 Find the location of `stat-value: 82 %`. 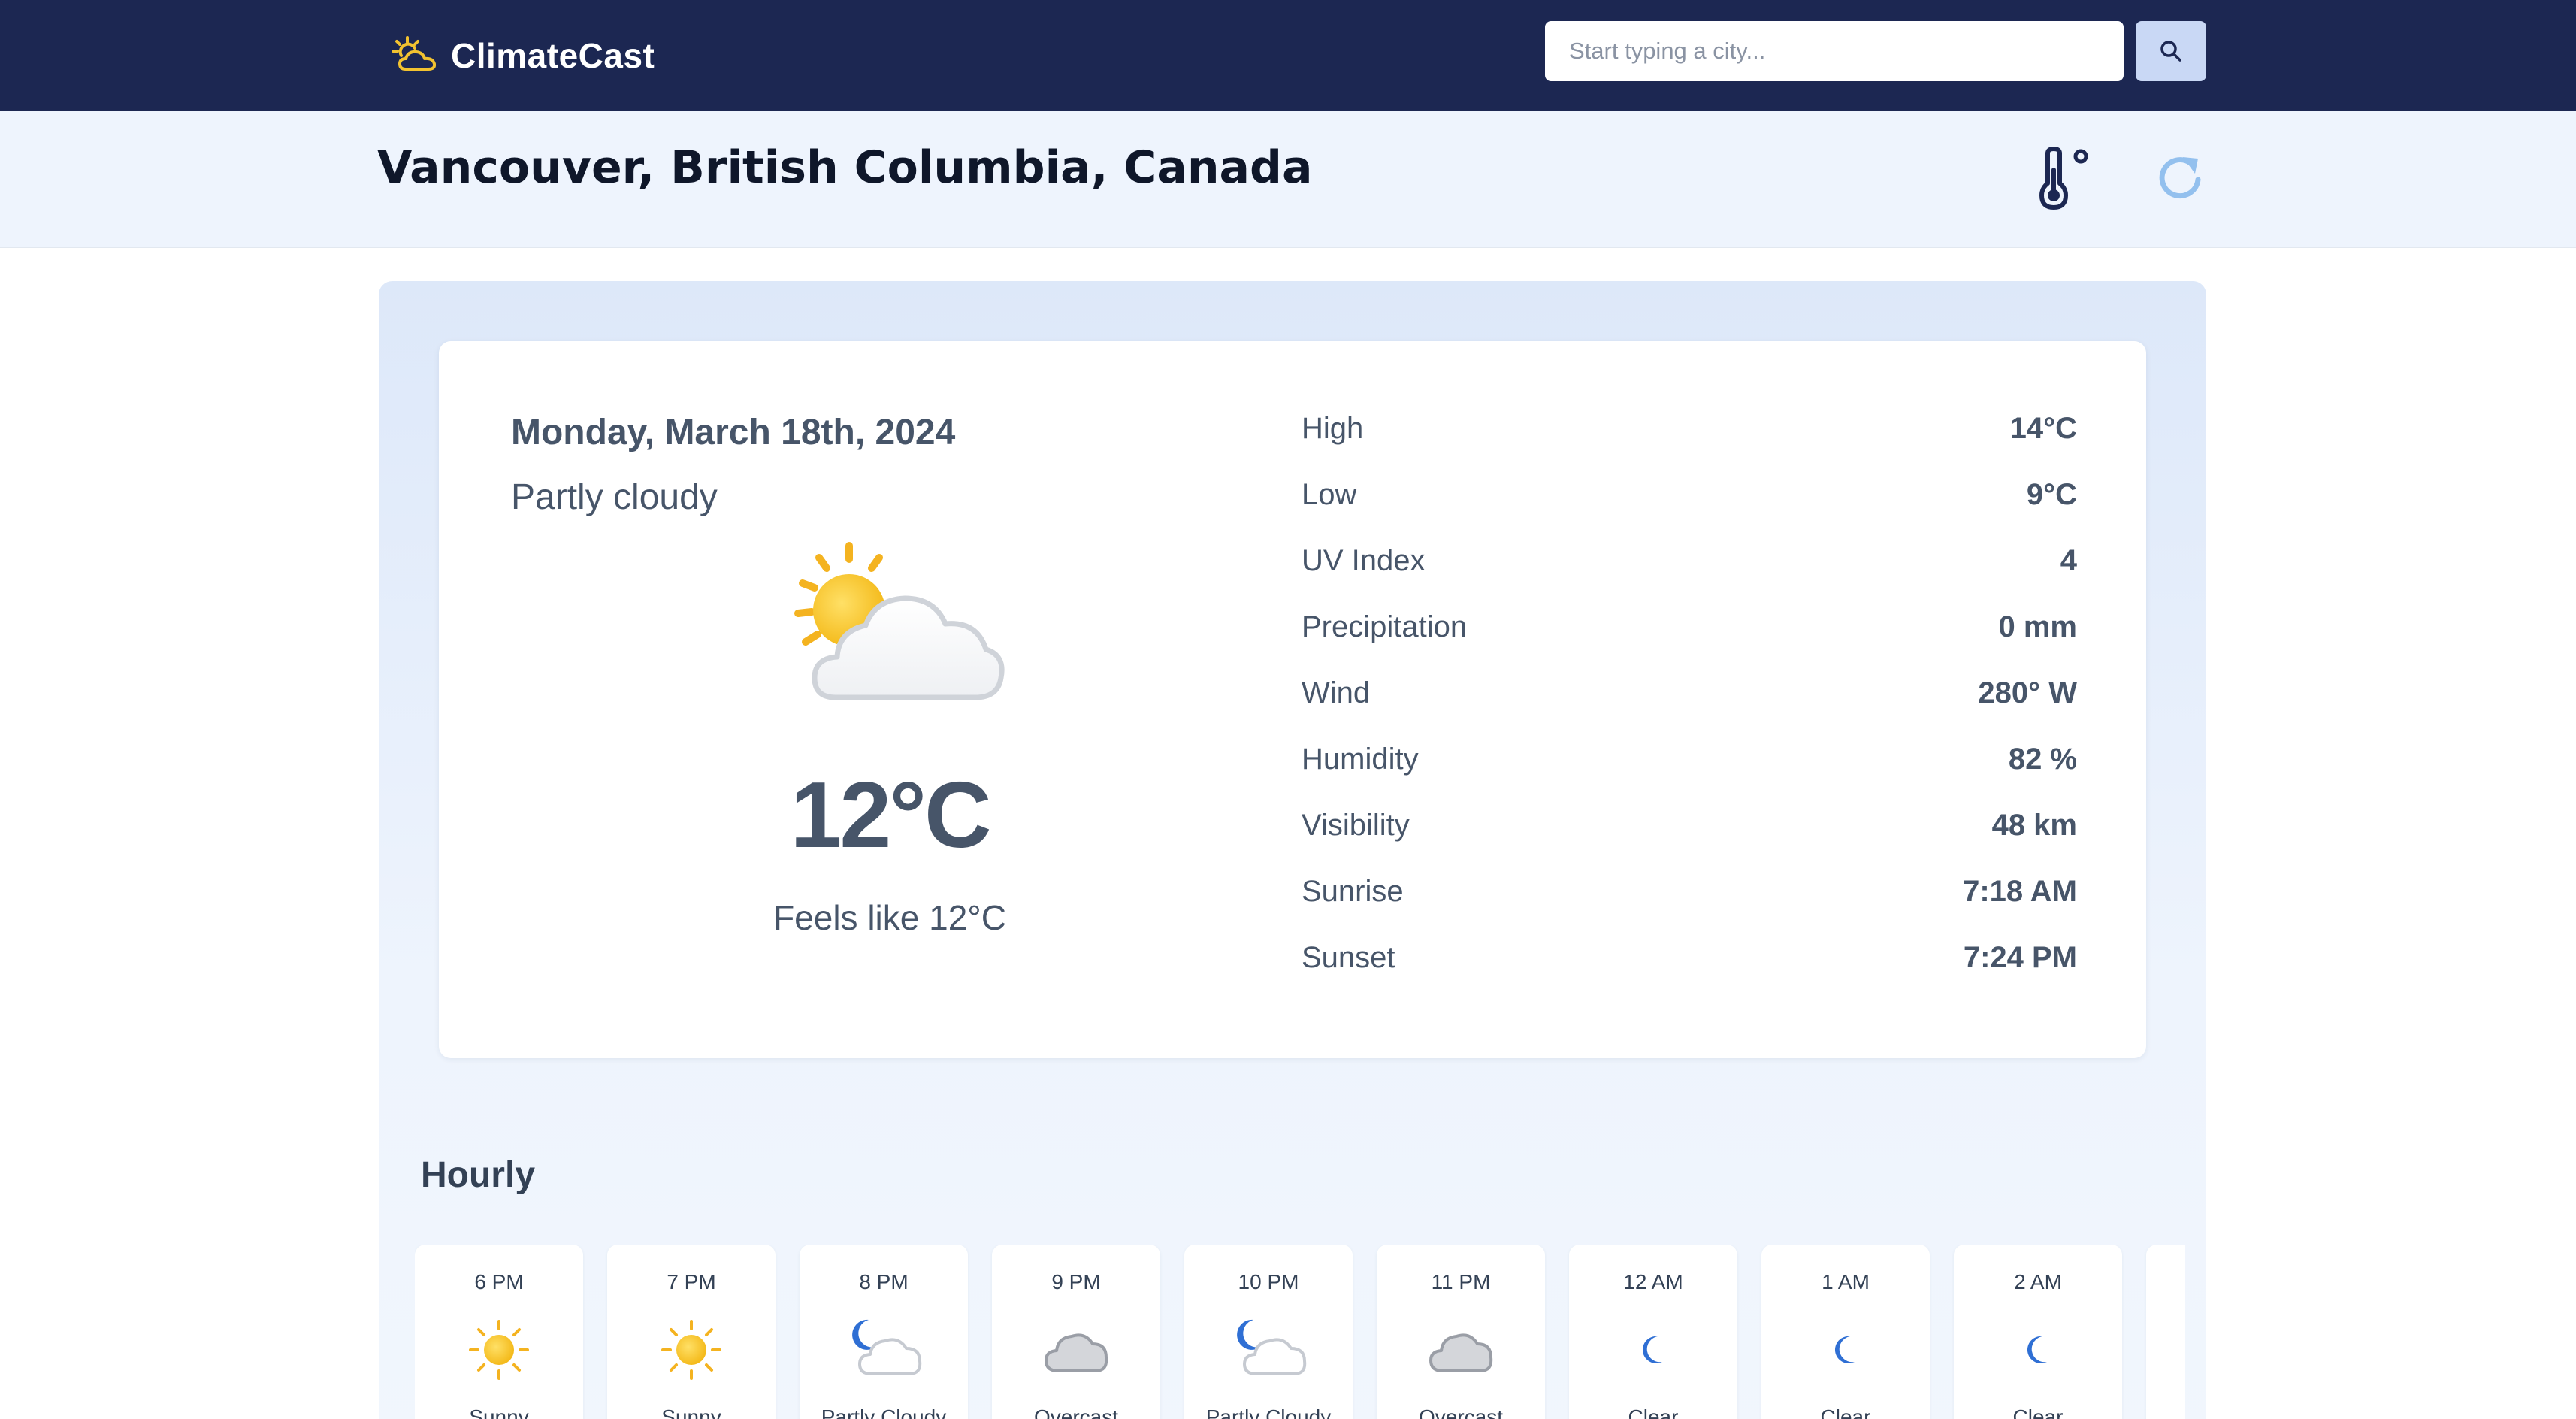

stat-value: 82 % is located at coordinates (2042, 759).